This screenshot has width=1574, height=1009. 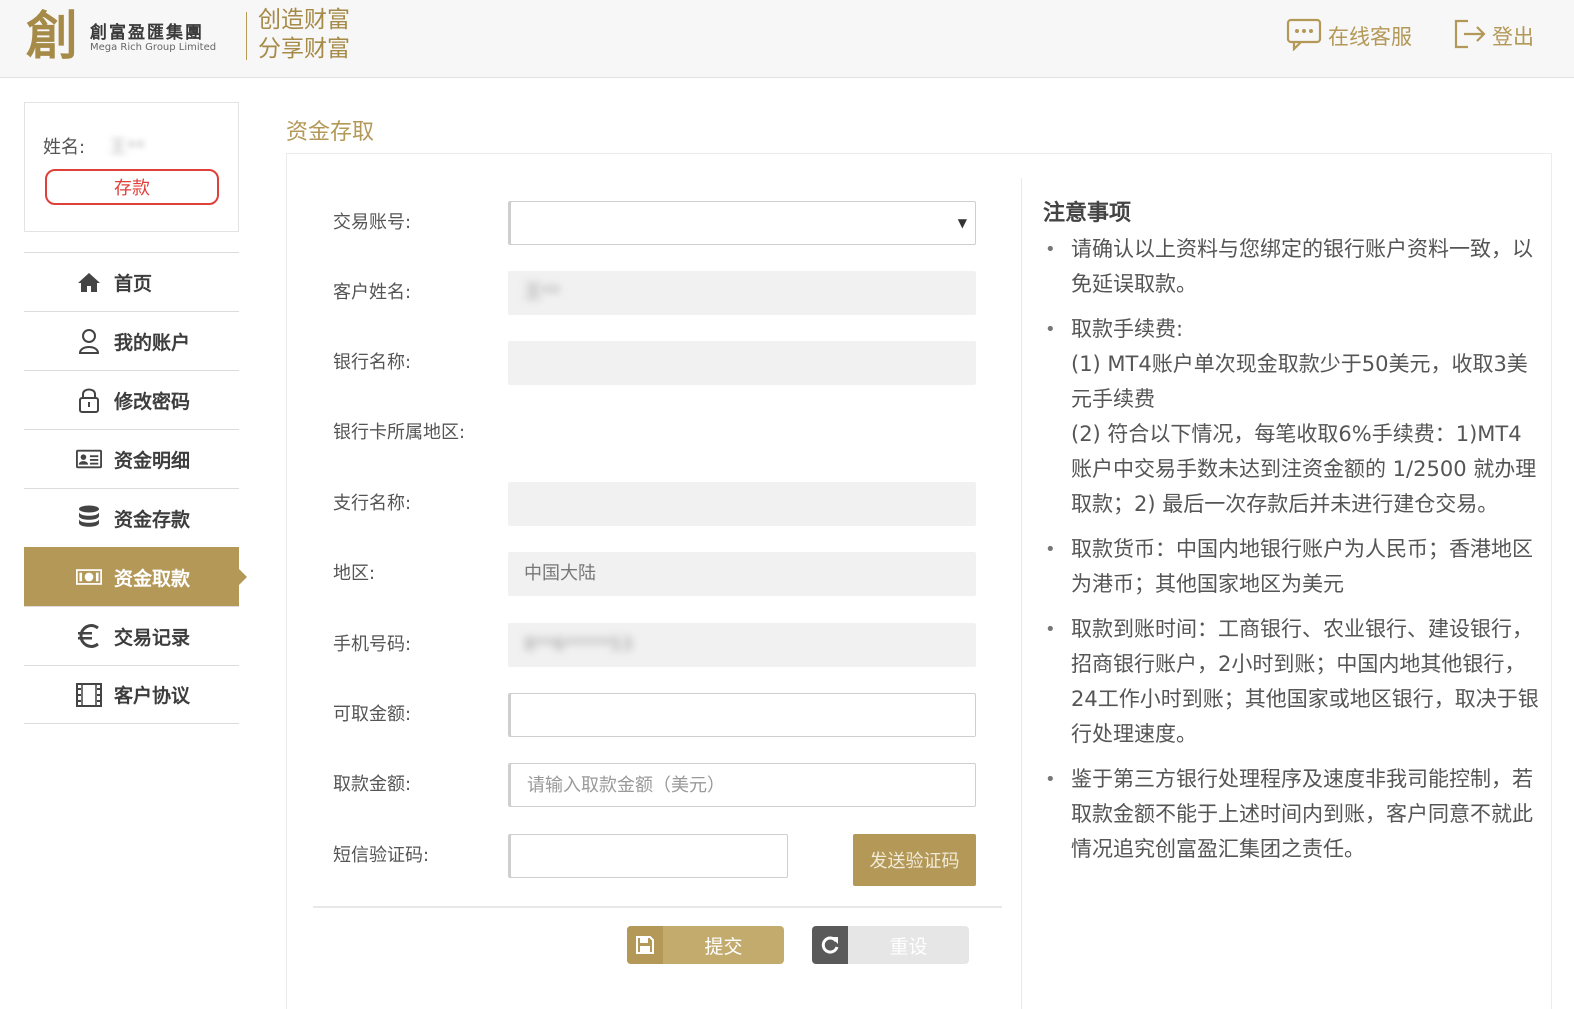 I want to click on region-label: 地区:, so click(x=354, y=573).